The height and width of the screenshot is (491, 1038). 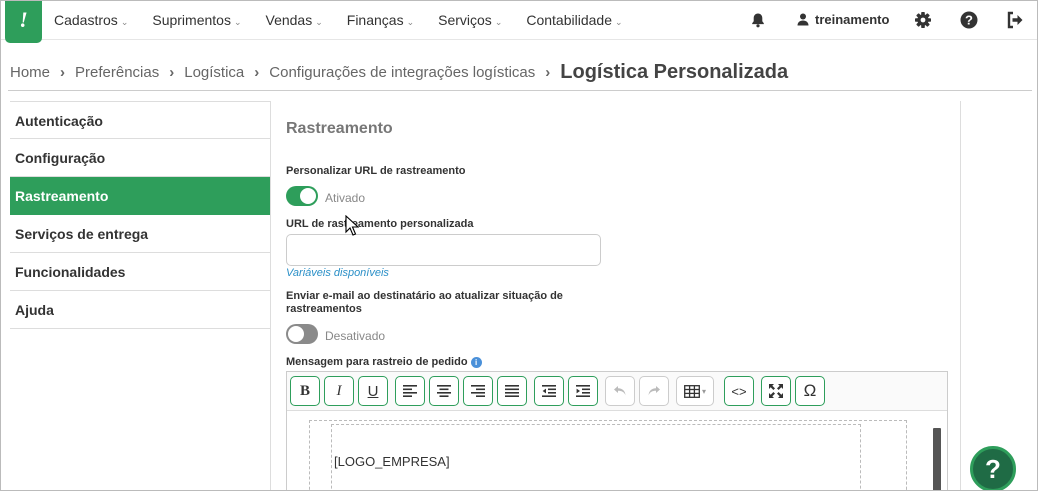 I want to click on nav-item-contabilidade: Contabilidade ⌄, so click(x=574, y=20).